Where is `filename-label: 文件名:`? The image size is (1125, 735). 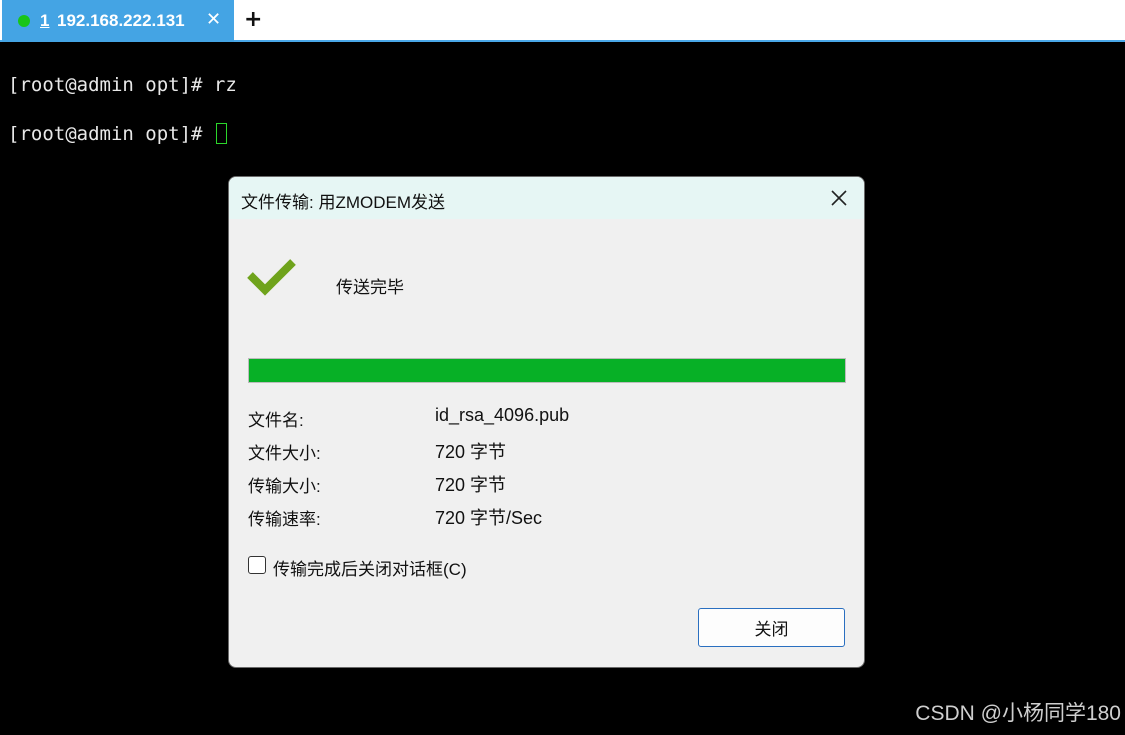 filename-label: 文件名: is located at coordinates (276, 420).